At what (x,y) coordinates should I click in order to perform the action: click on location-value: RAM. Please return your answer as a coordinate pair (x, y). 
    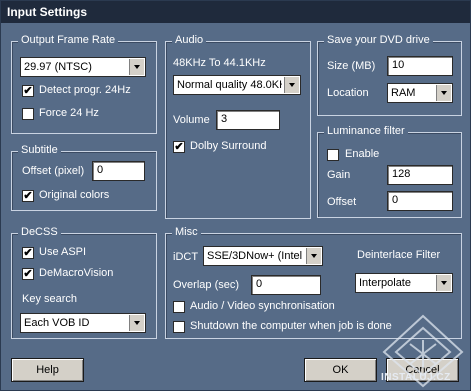
    Looking at the image, I should click on (403, 93).